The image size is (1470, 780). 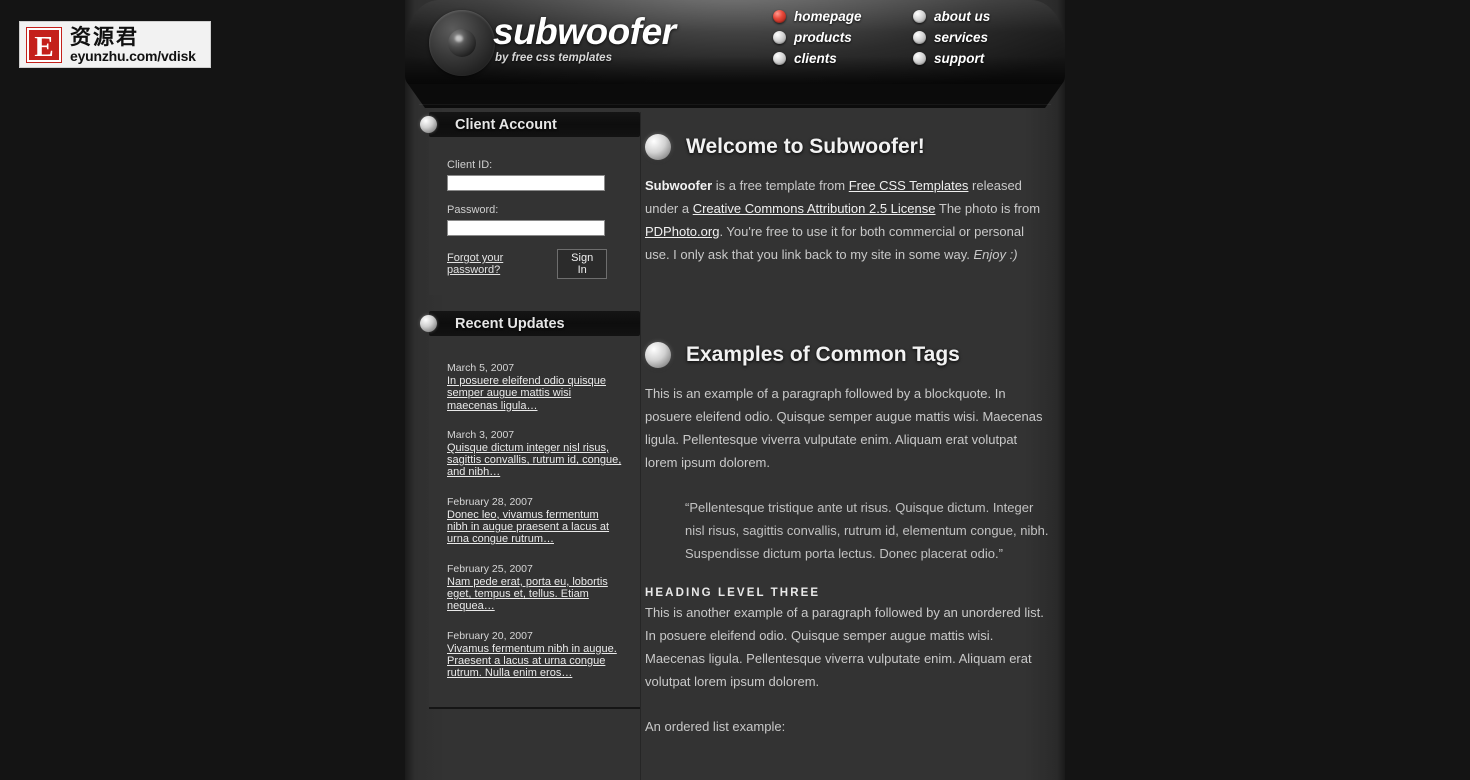 I want to click on watermark-url-text: eyunzhu.com/vdisk, so click(x=133, y=55).